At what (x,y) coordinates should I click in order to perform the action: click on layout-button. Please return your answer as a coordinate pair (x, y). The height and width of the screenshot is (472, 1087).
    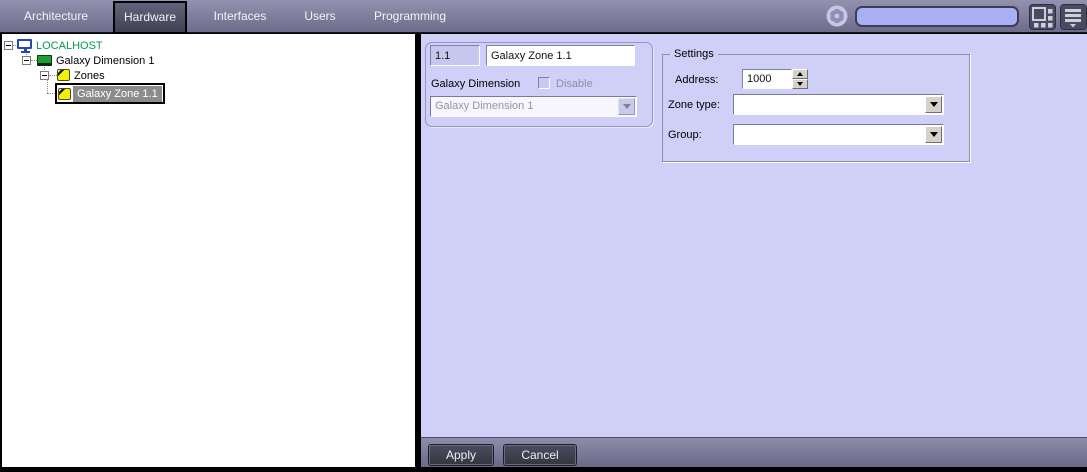
    Looking at the image, I should click on (1042, 17).